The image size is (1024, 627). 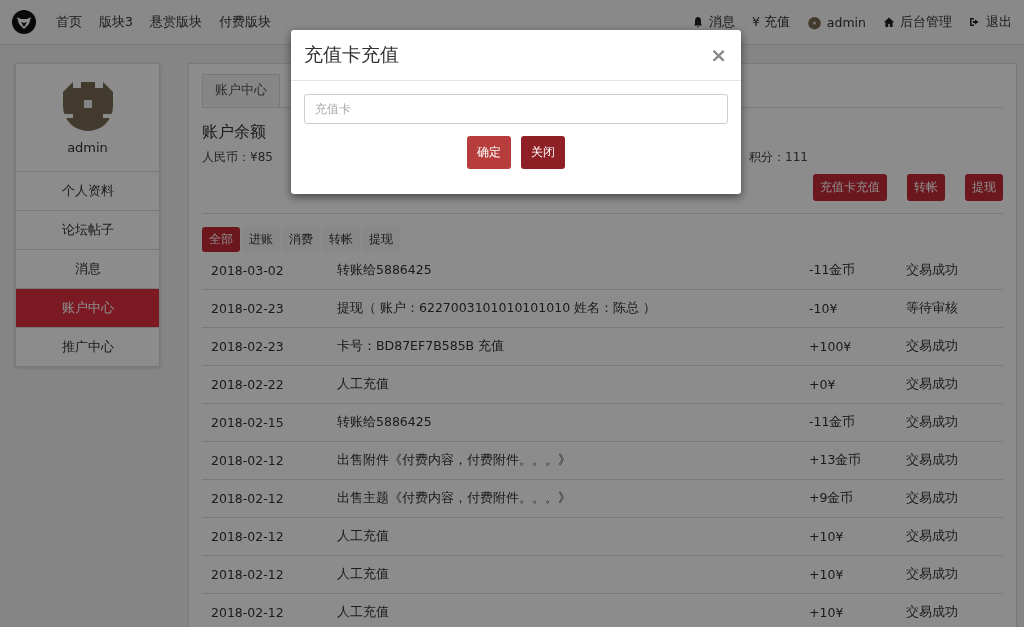 I want to click on action-button: 提现, so click(x=984, y=187).